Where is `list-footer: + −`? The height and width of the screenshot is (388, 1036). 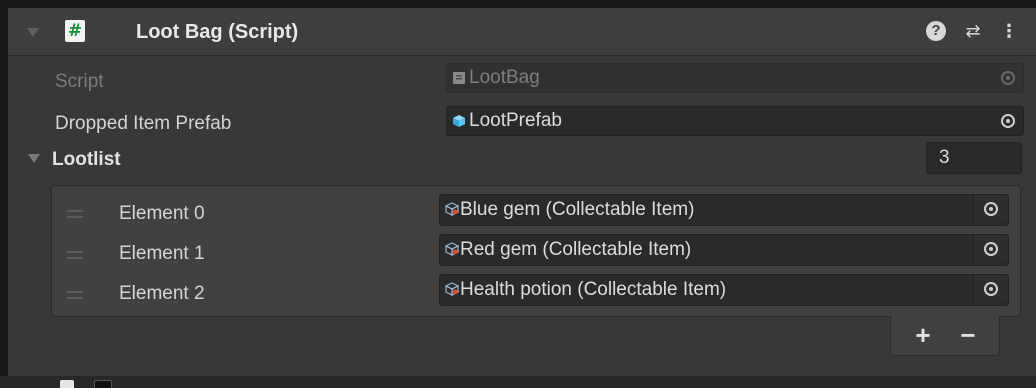
list-footer: + − is located at coordinates (945, 336).